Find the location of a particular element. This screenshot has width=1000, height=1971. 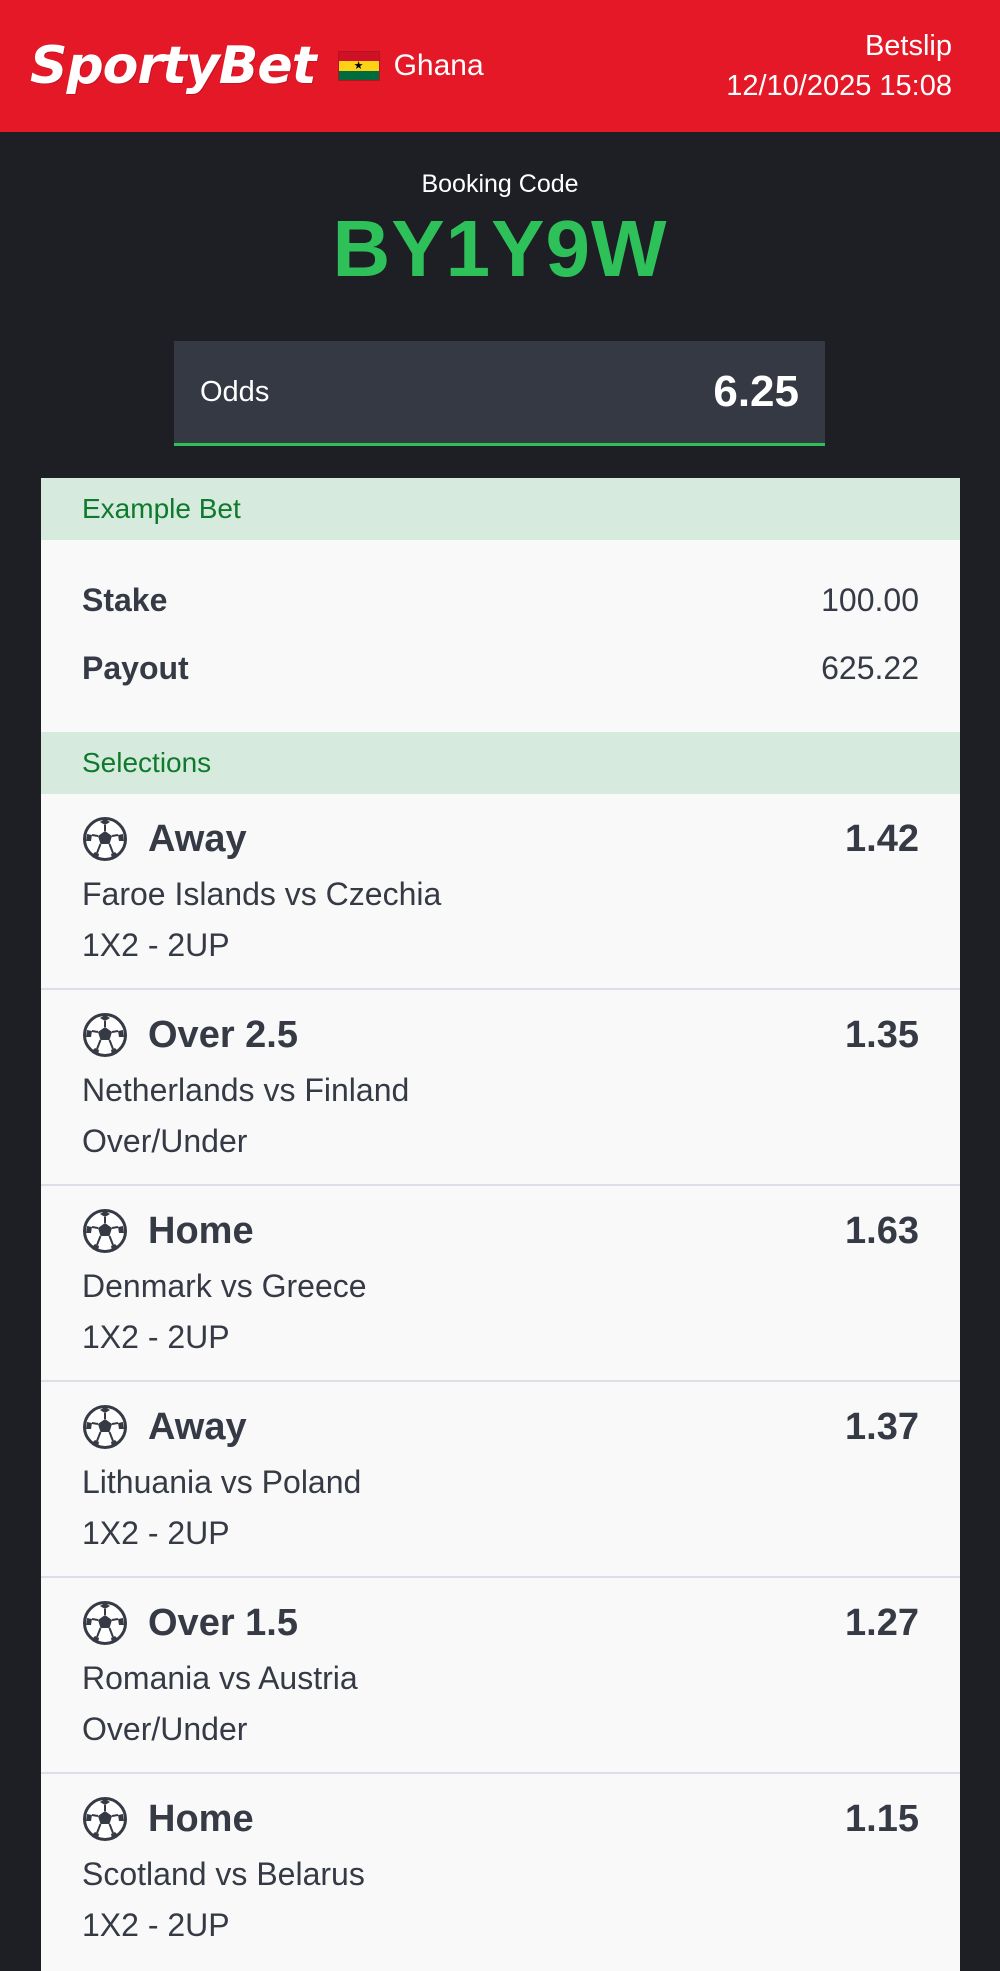

payout-label: Payout is located at coordinates (135, 668).